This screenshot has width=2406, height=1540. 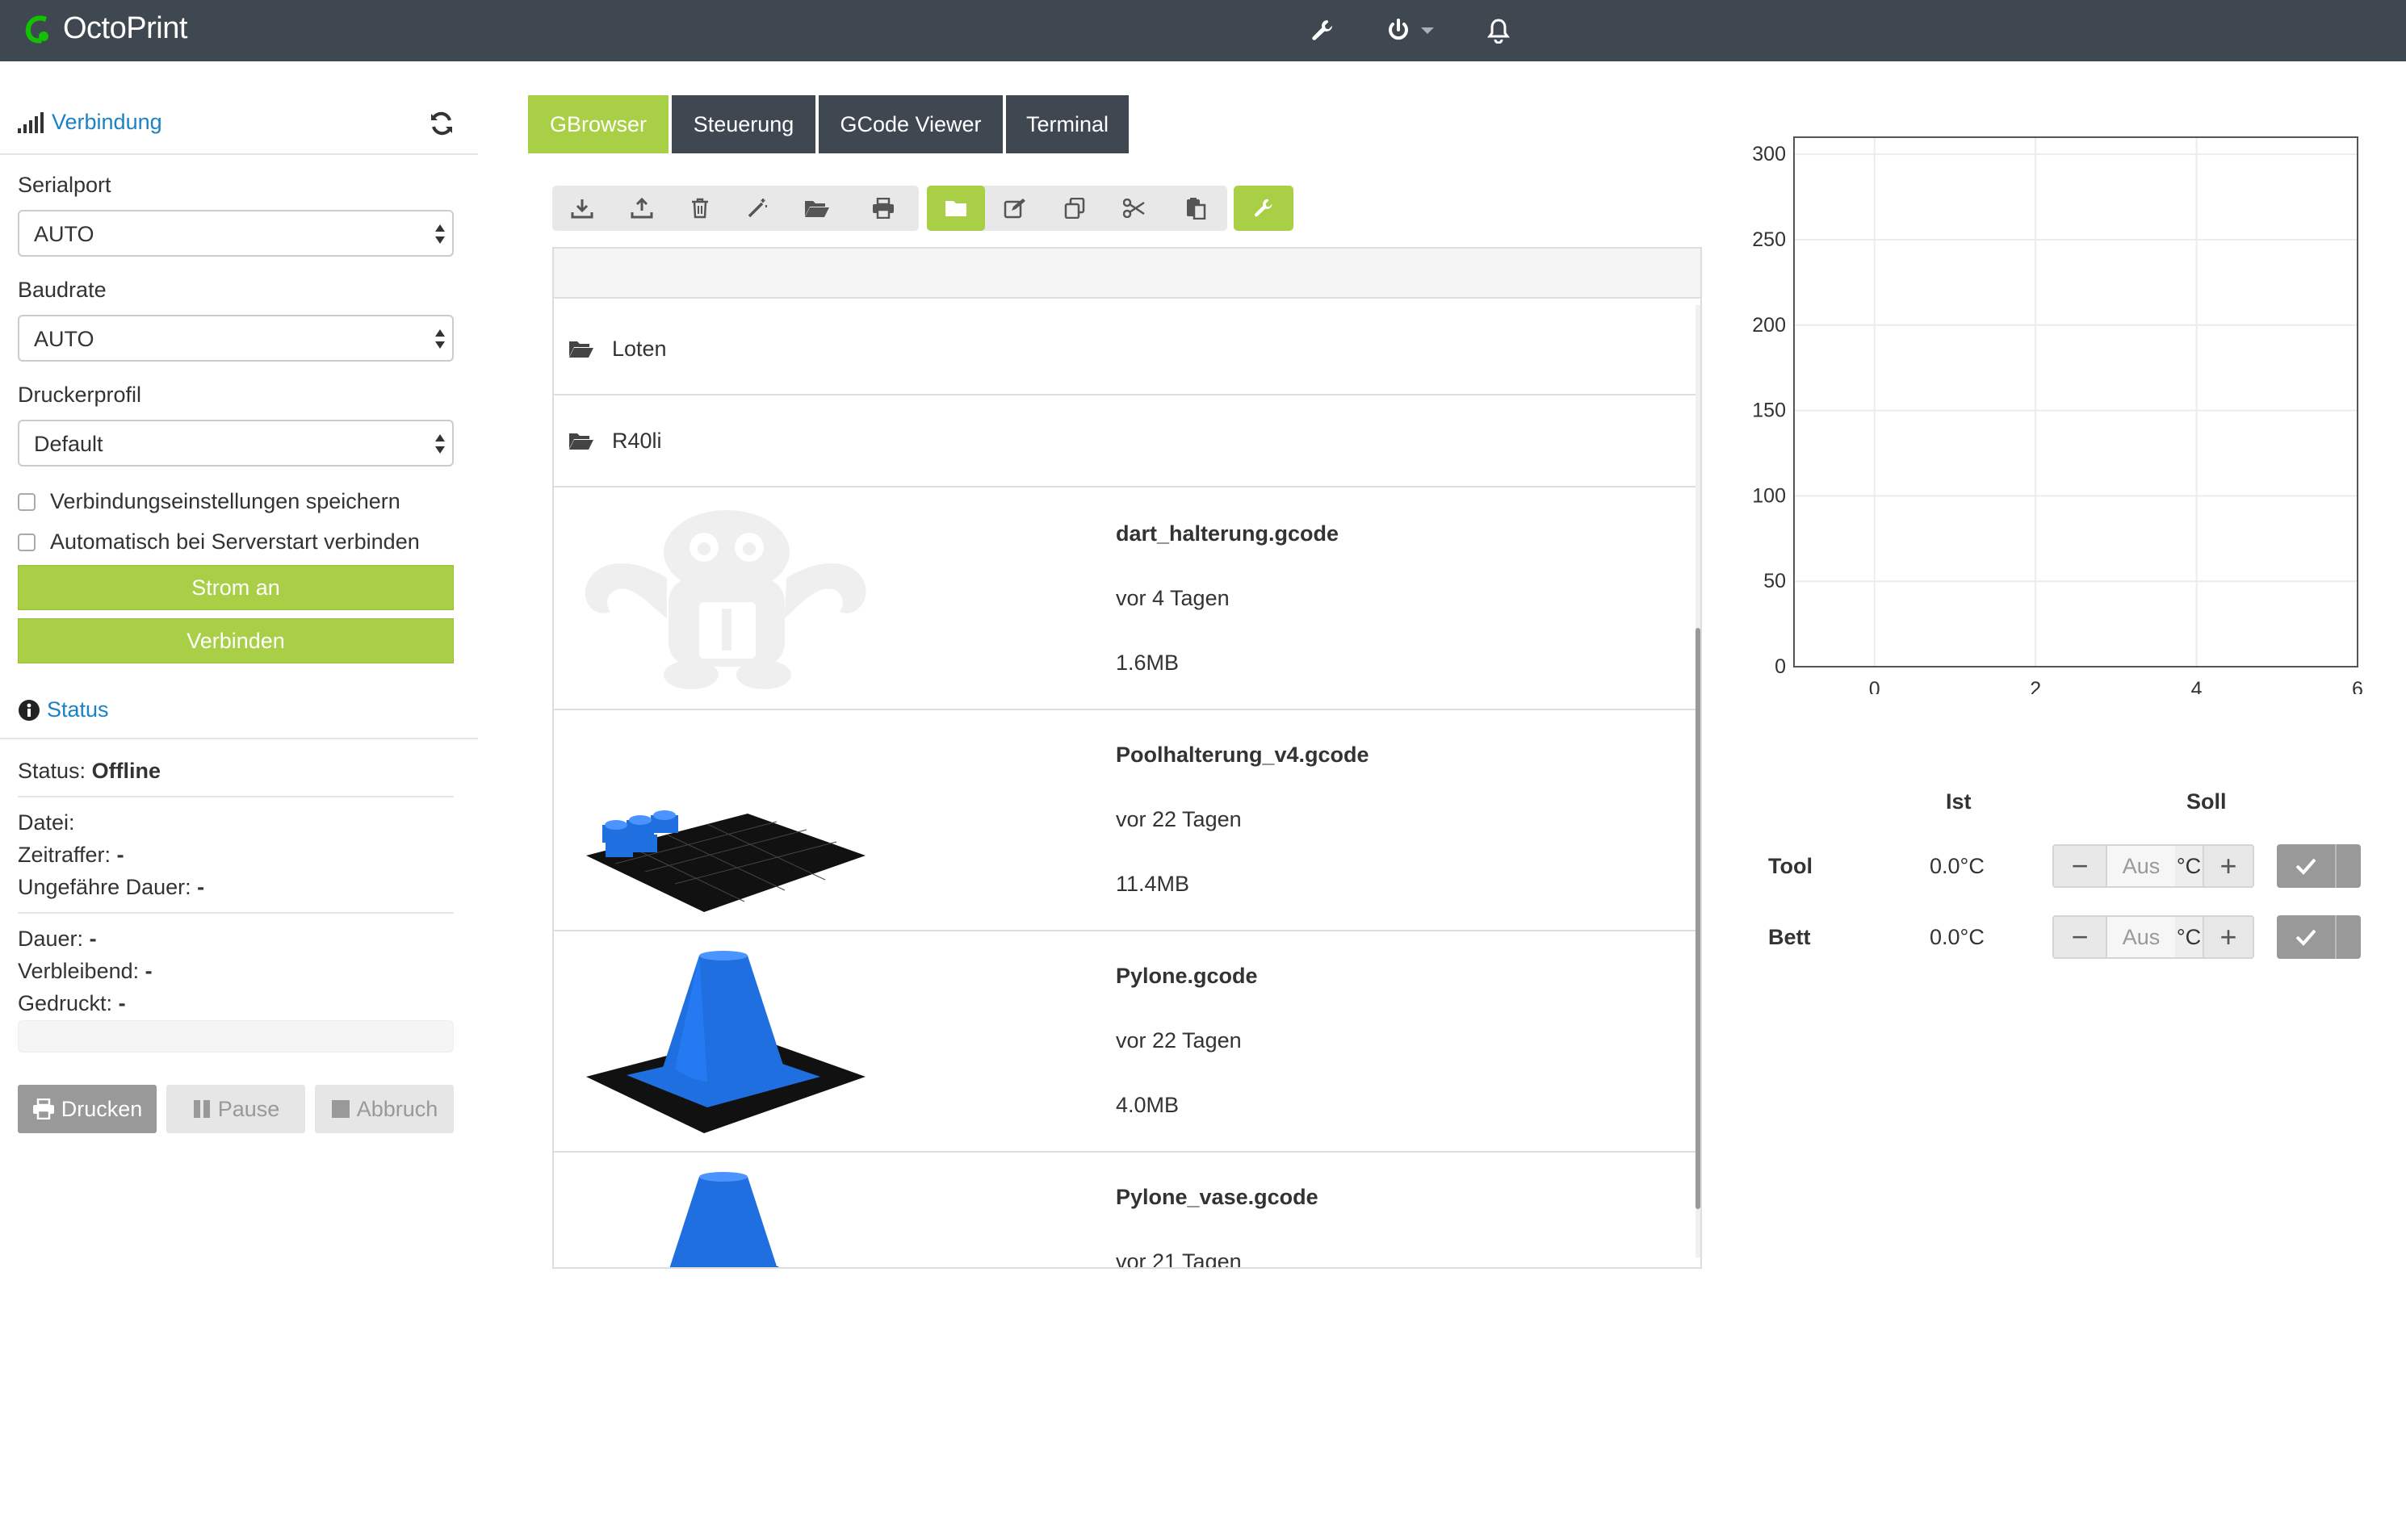 What do you see at coordinates (1127, 274) in the screenshot?
I see `file-browser-header` at bounding box center [1127, 274].